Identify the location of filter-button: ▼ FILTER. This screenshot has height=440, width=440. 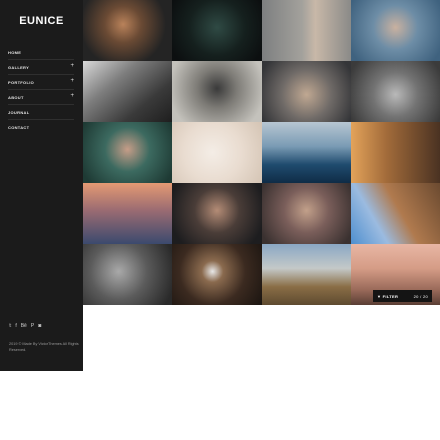
(387, 296).